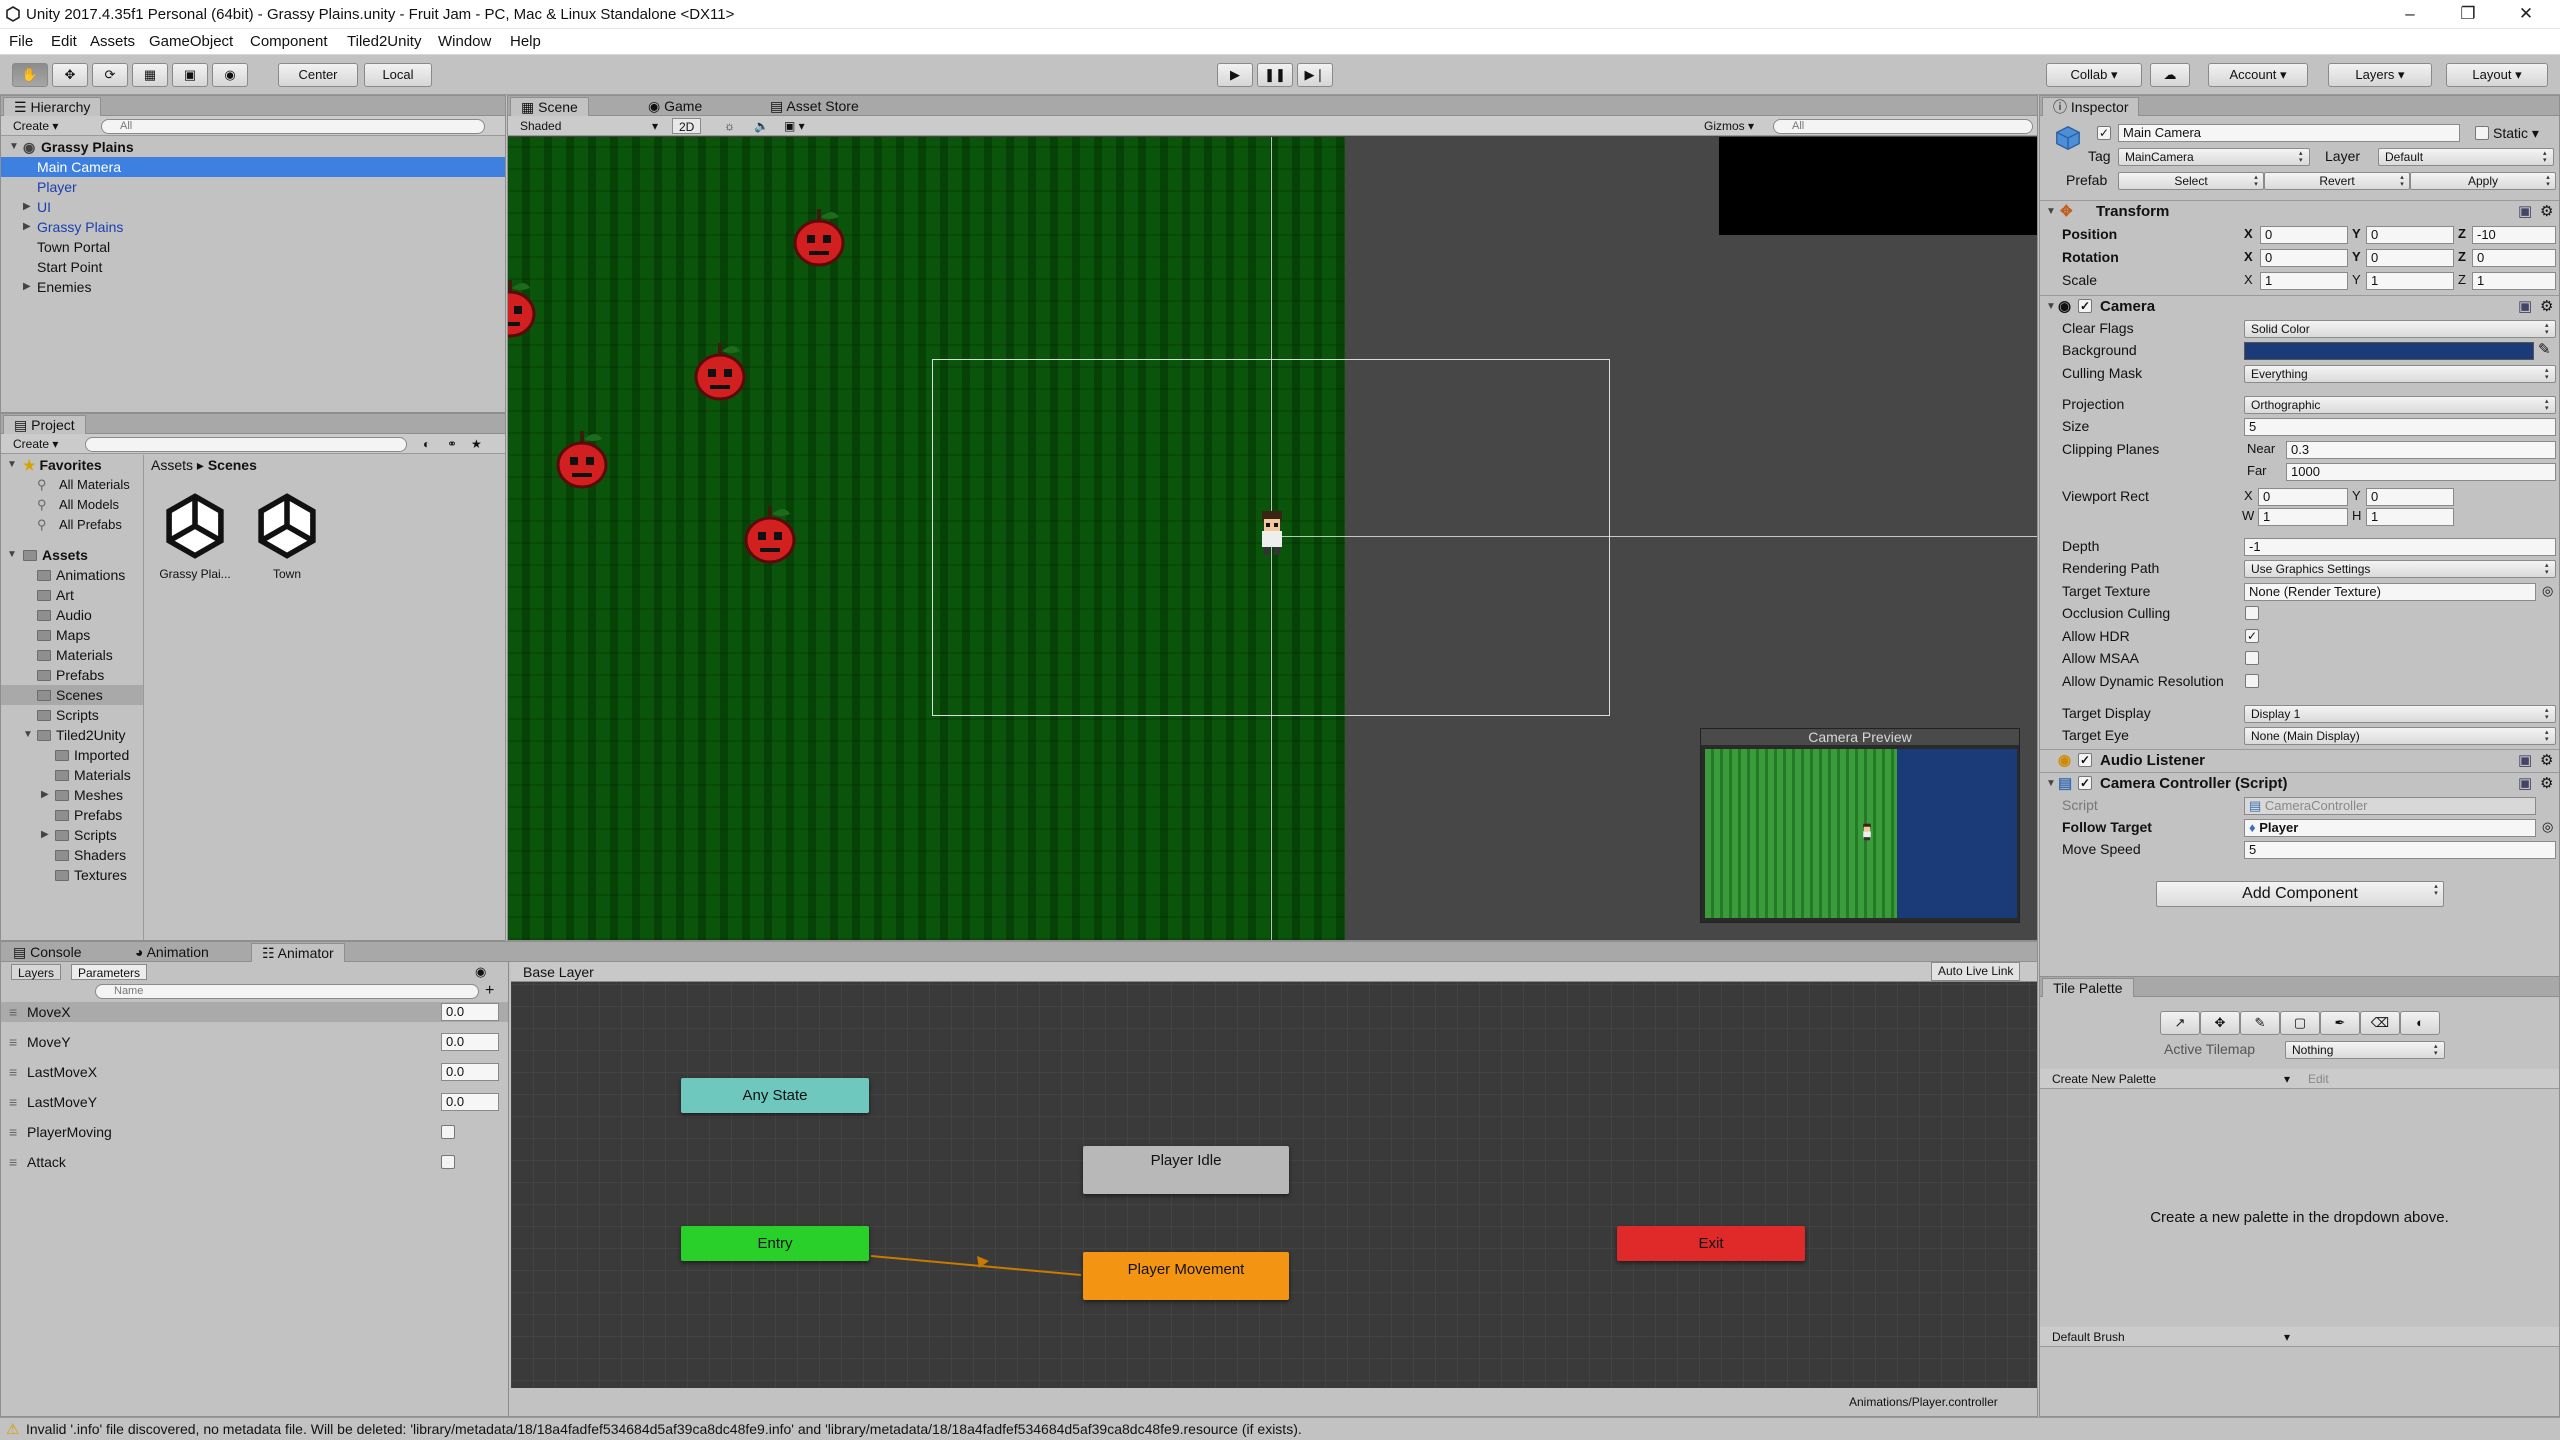 Image resolution: width=2560 pixels, height=1440 pixels. Describe the element at coordinates (2516, 133) in the screenshot. I see `static-label: Static ▾` at that location.